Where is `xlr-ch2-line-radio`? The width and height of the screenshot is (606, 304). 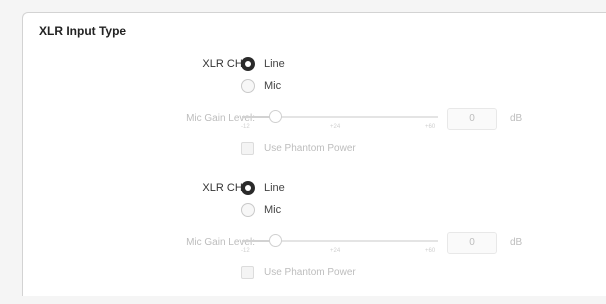 xlr-ch2-line-radio is located at coordinates (248, 188).